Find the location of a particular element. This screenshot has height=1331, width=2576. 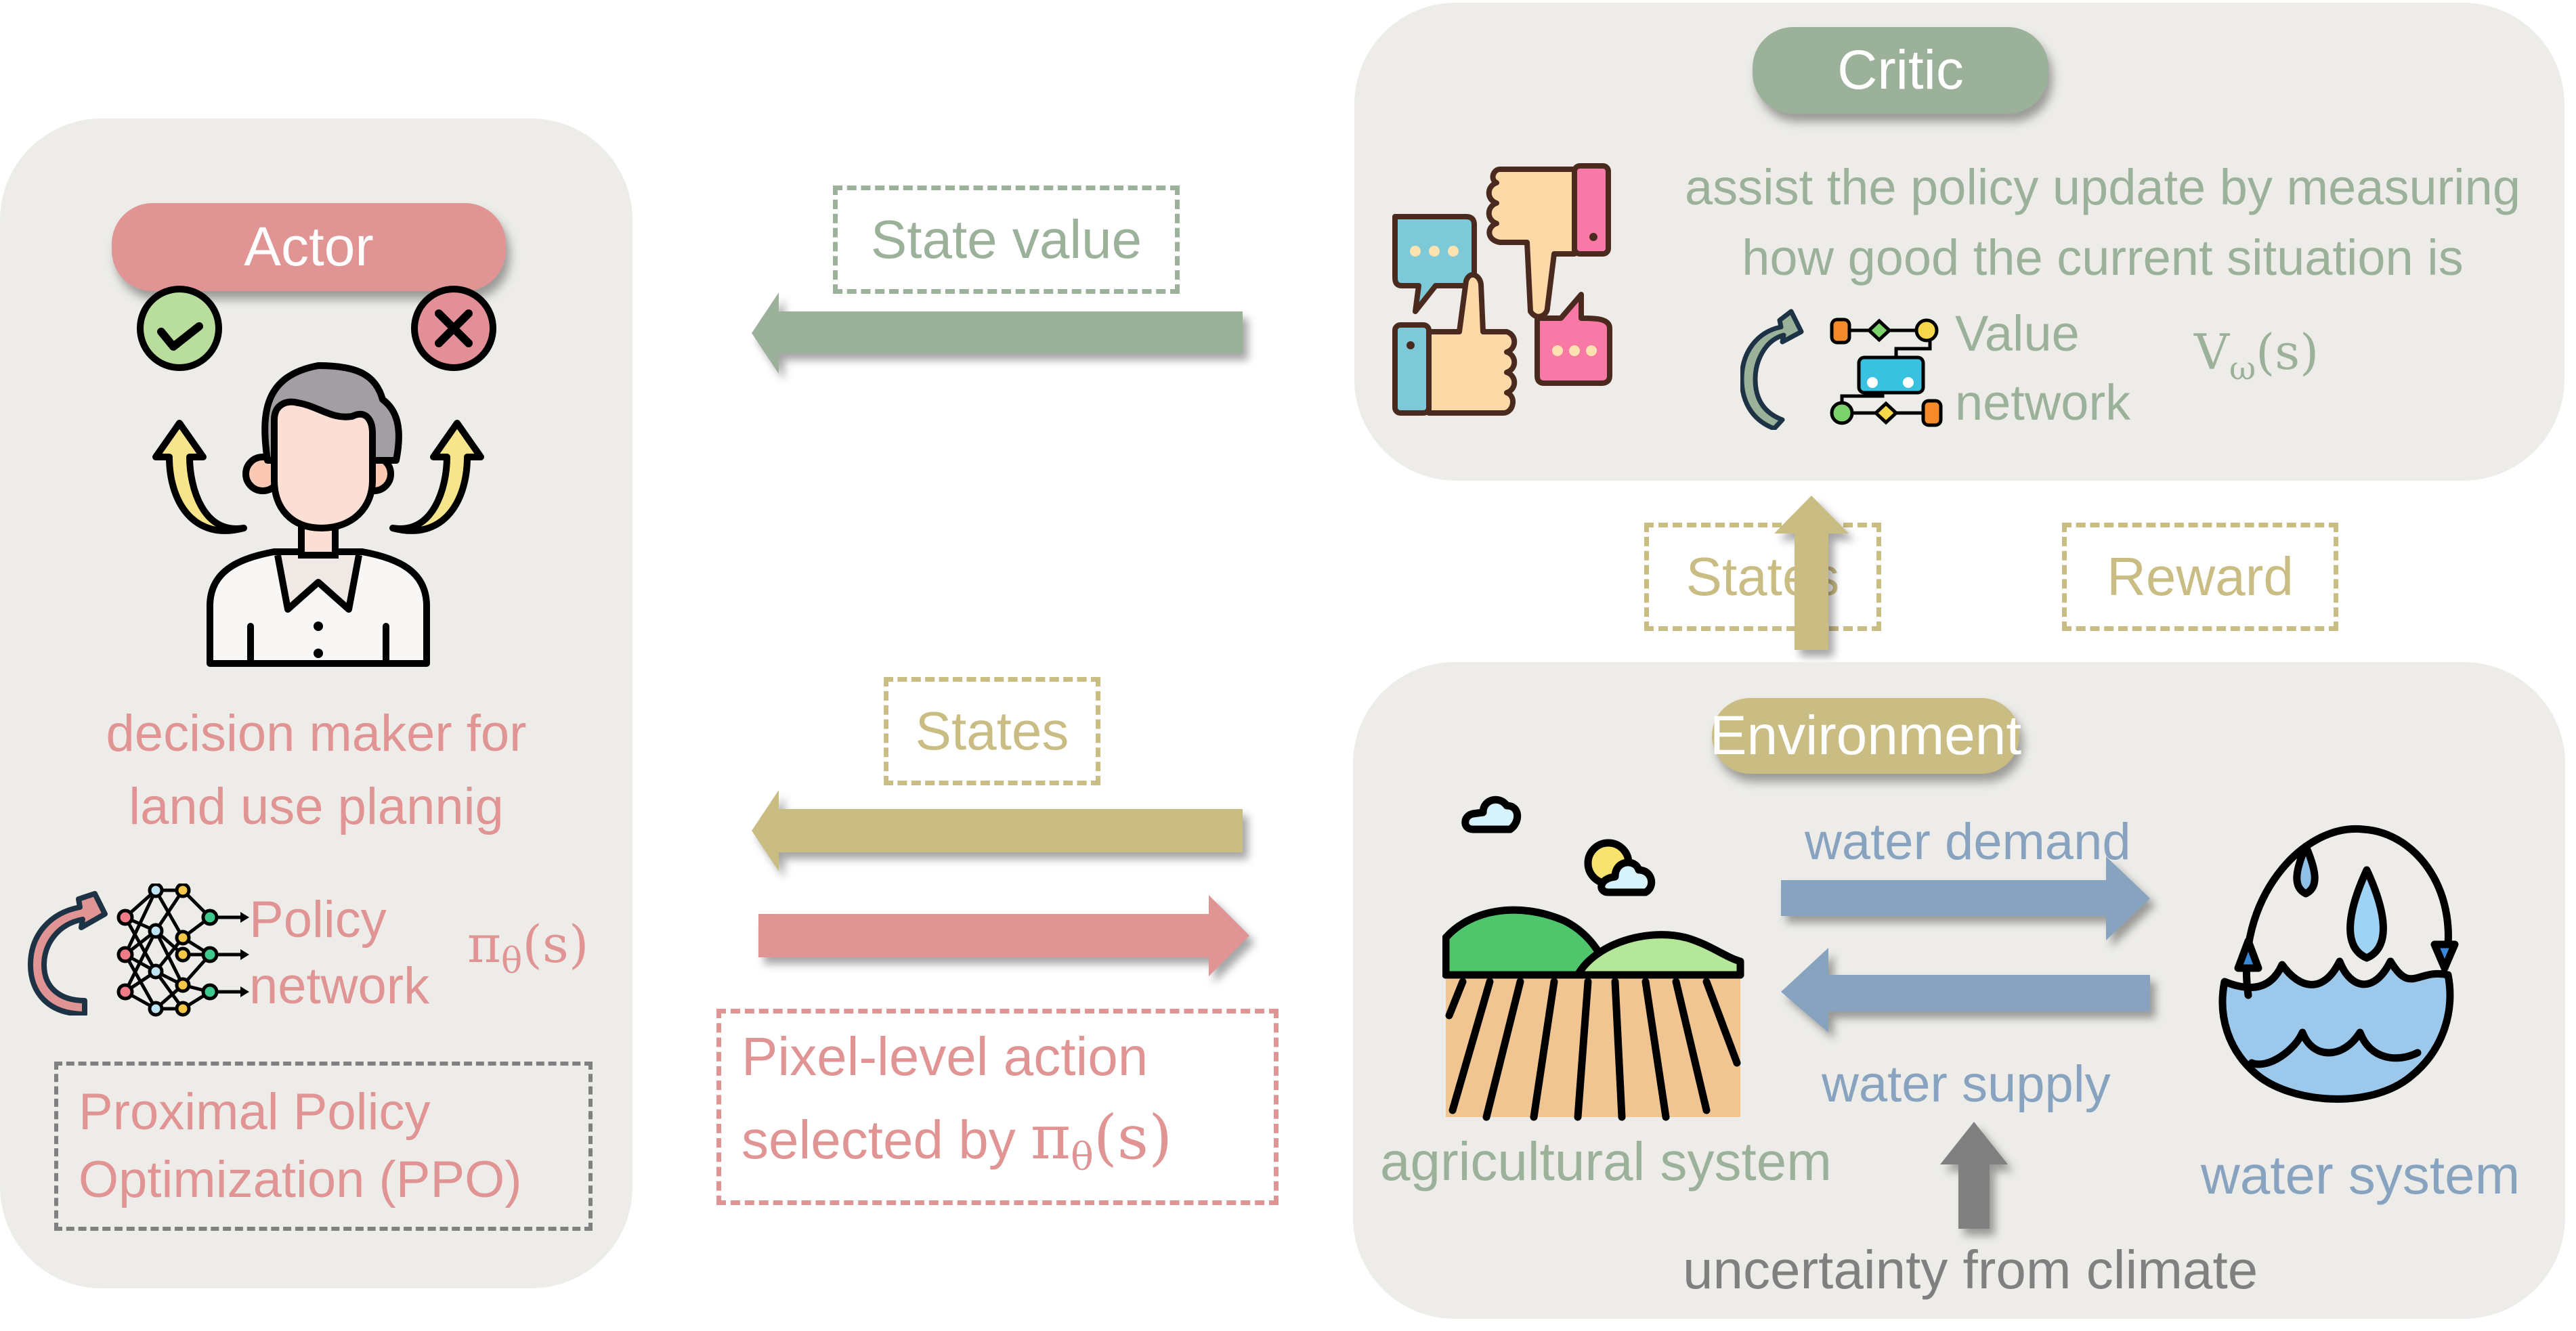

action-label-box: Pixel-level action selected by πθ(s) is located at coordinates (997, 1107).